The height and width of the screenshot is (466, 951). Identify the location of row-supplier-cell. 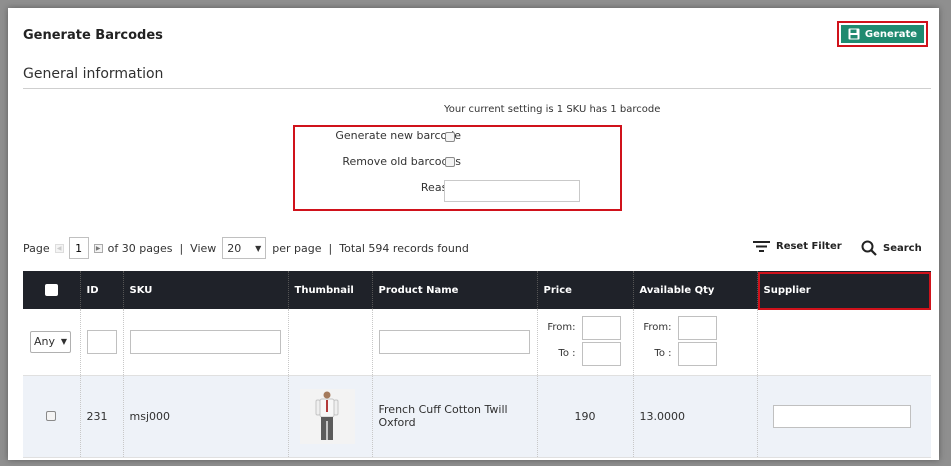
(844, 416).